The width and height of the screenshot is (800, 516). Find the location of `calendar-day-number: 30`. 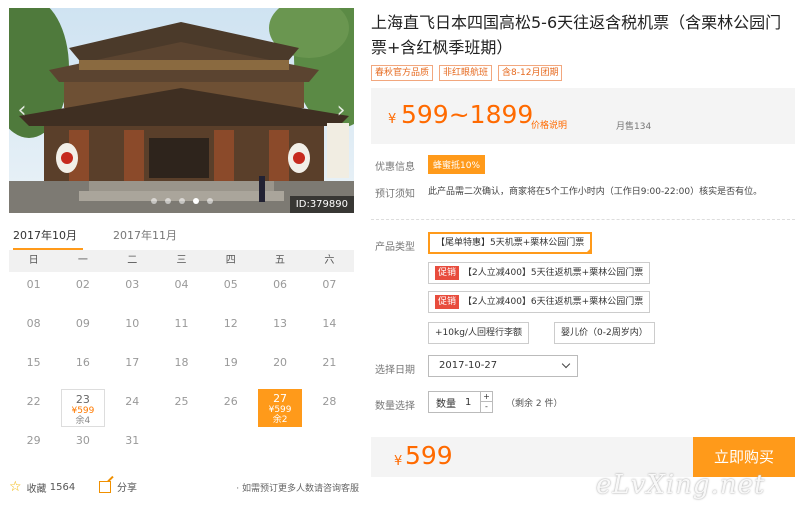

calendar-day-number: 30 is located at coordinates (82, 440).